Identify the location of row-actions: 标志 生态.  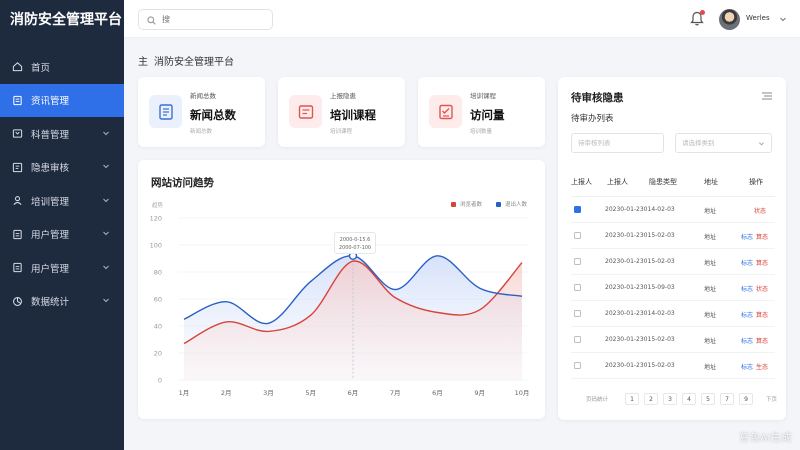
(754, 366).